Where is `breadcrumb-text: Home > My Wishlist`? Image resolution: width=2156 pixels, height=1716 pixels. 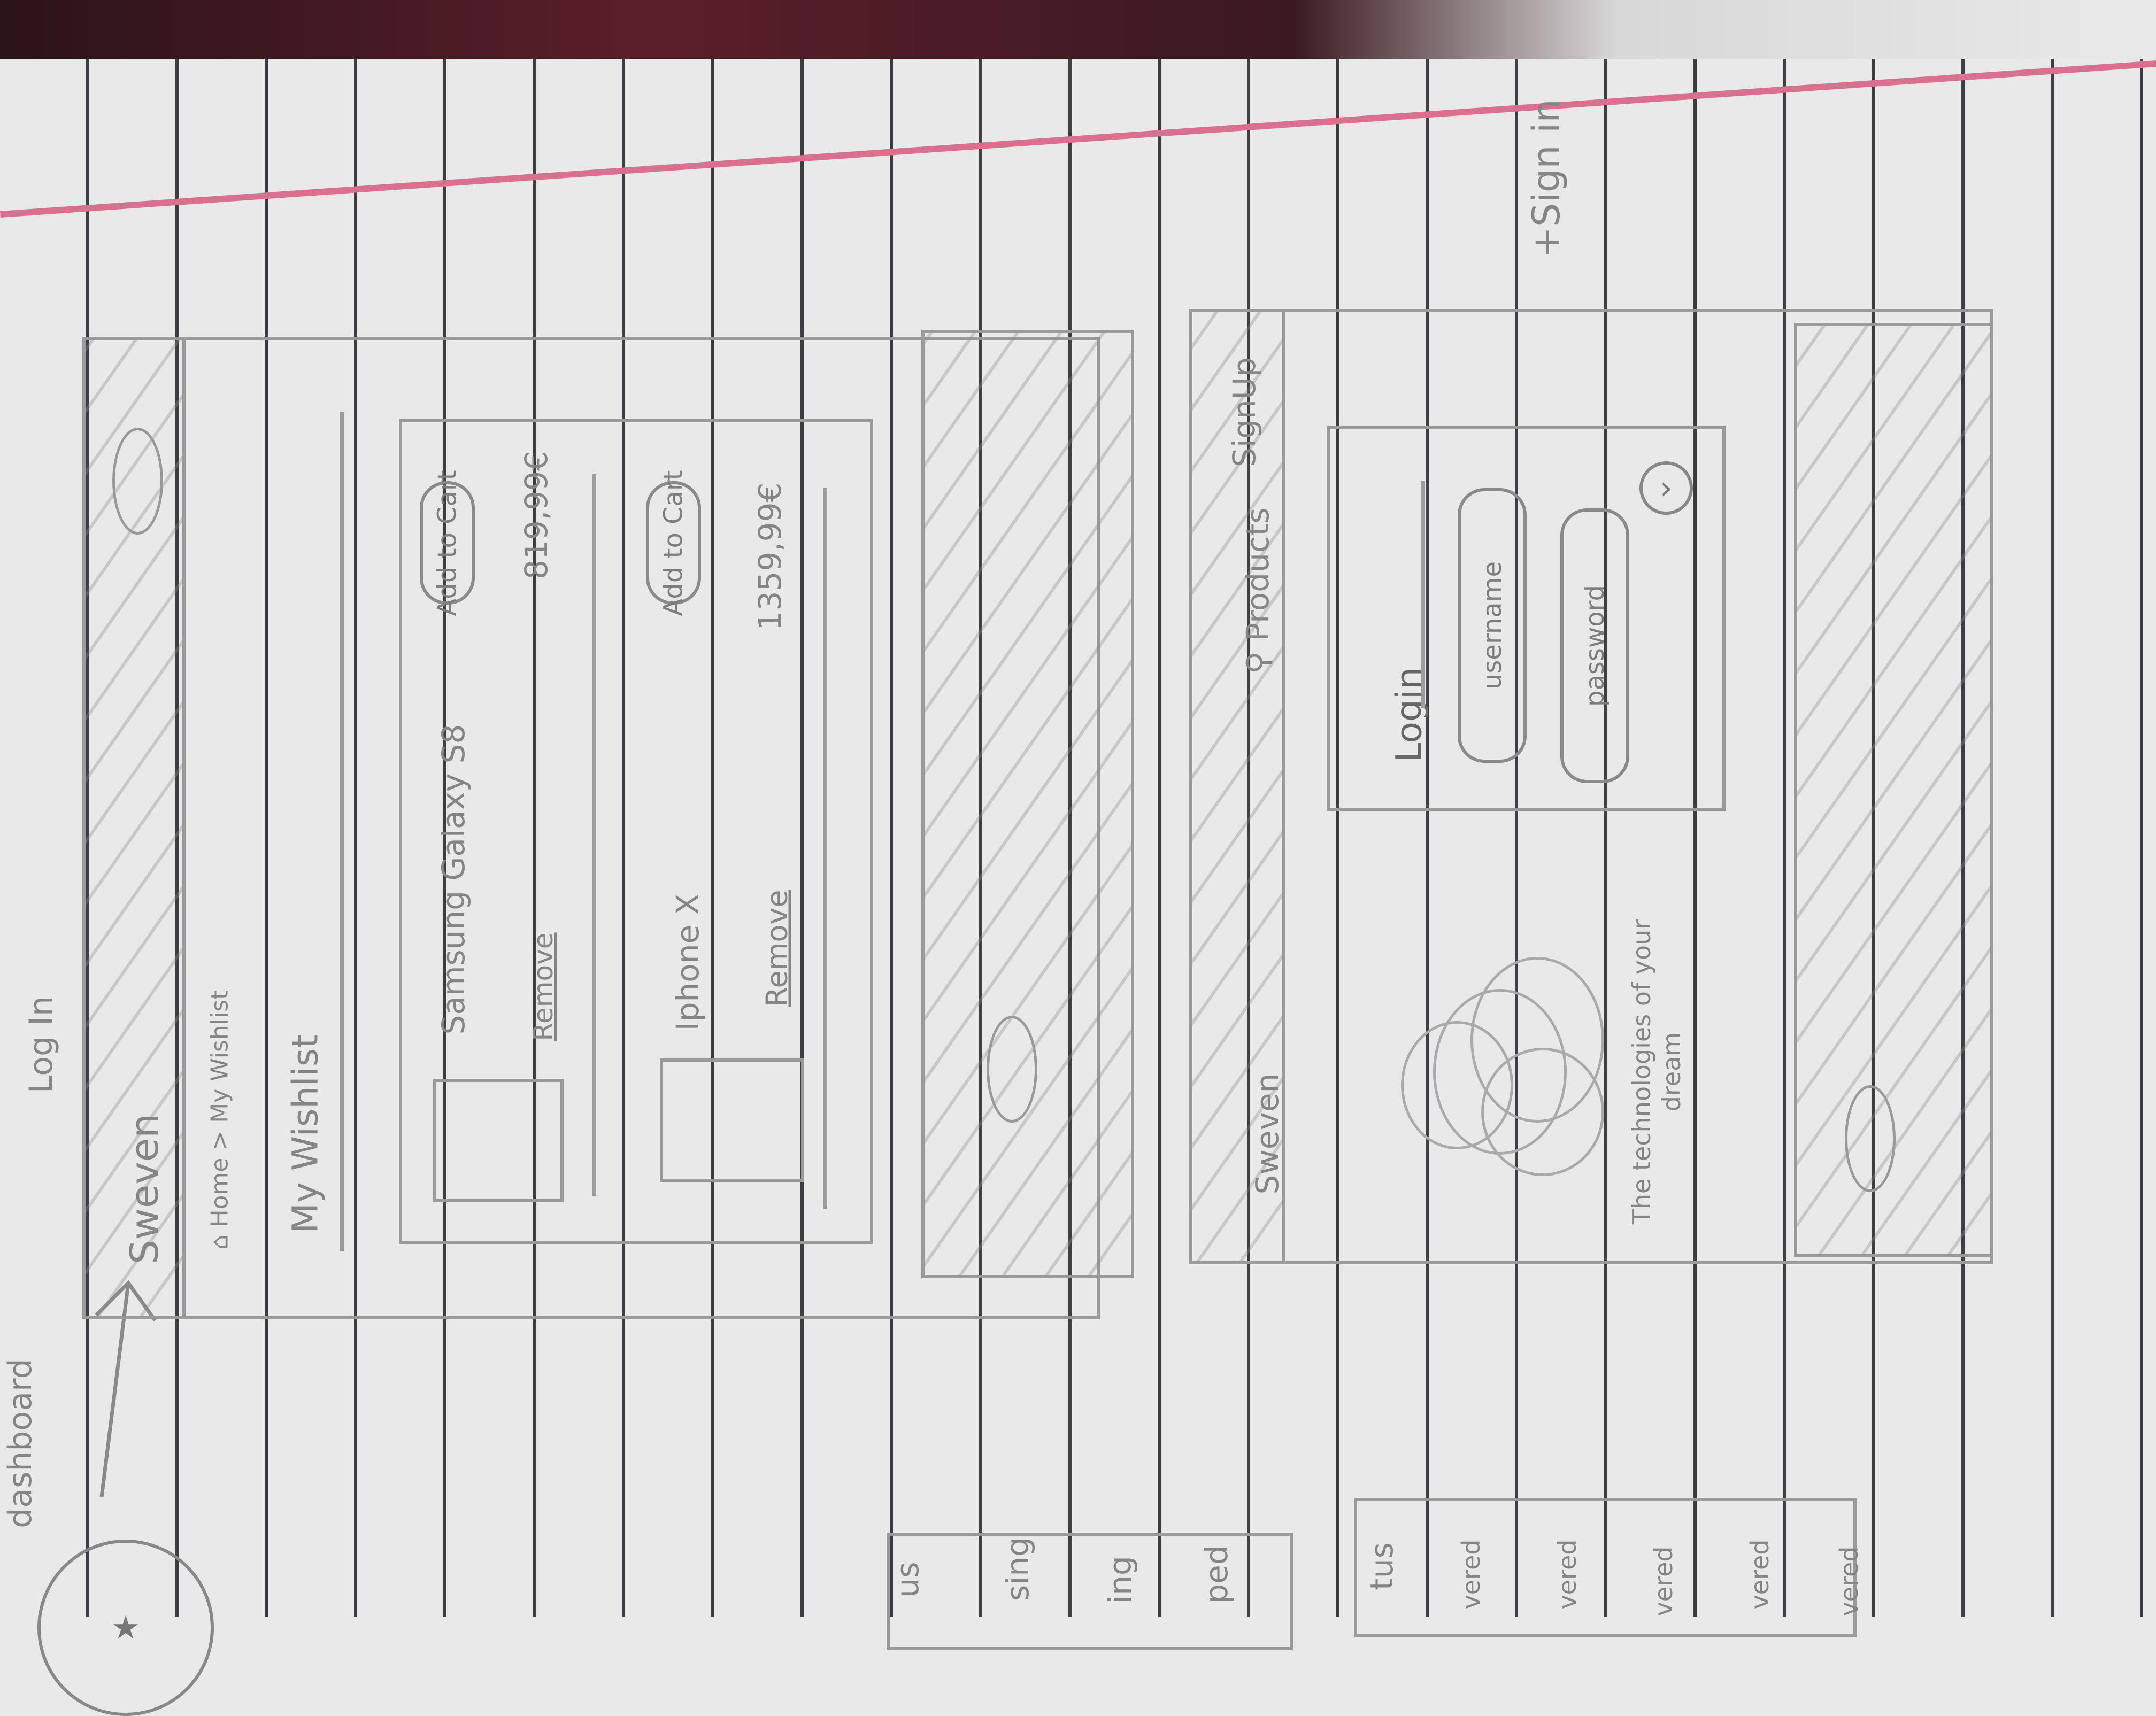
breadcrumb-text: Home > My Wishlist is located at coordinates (220, 1109).